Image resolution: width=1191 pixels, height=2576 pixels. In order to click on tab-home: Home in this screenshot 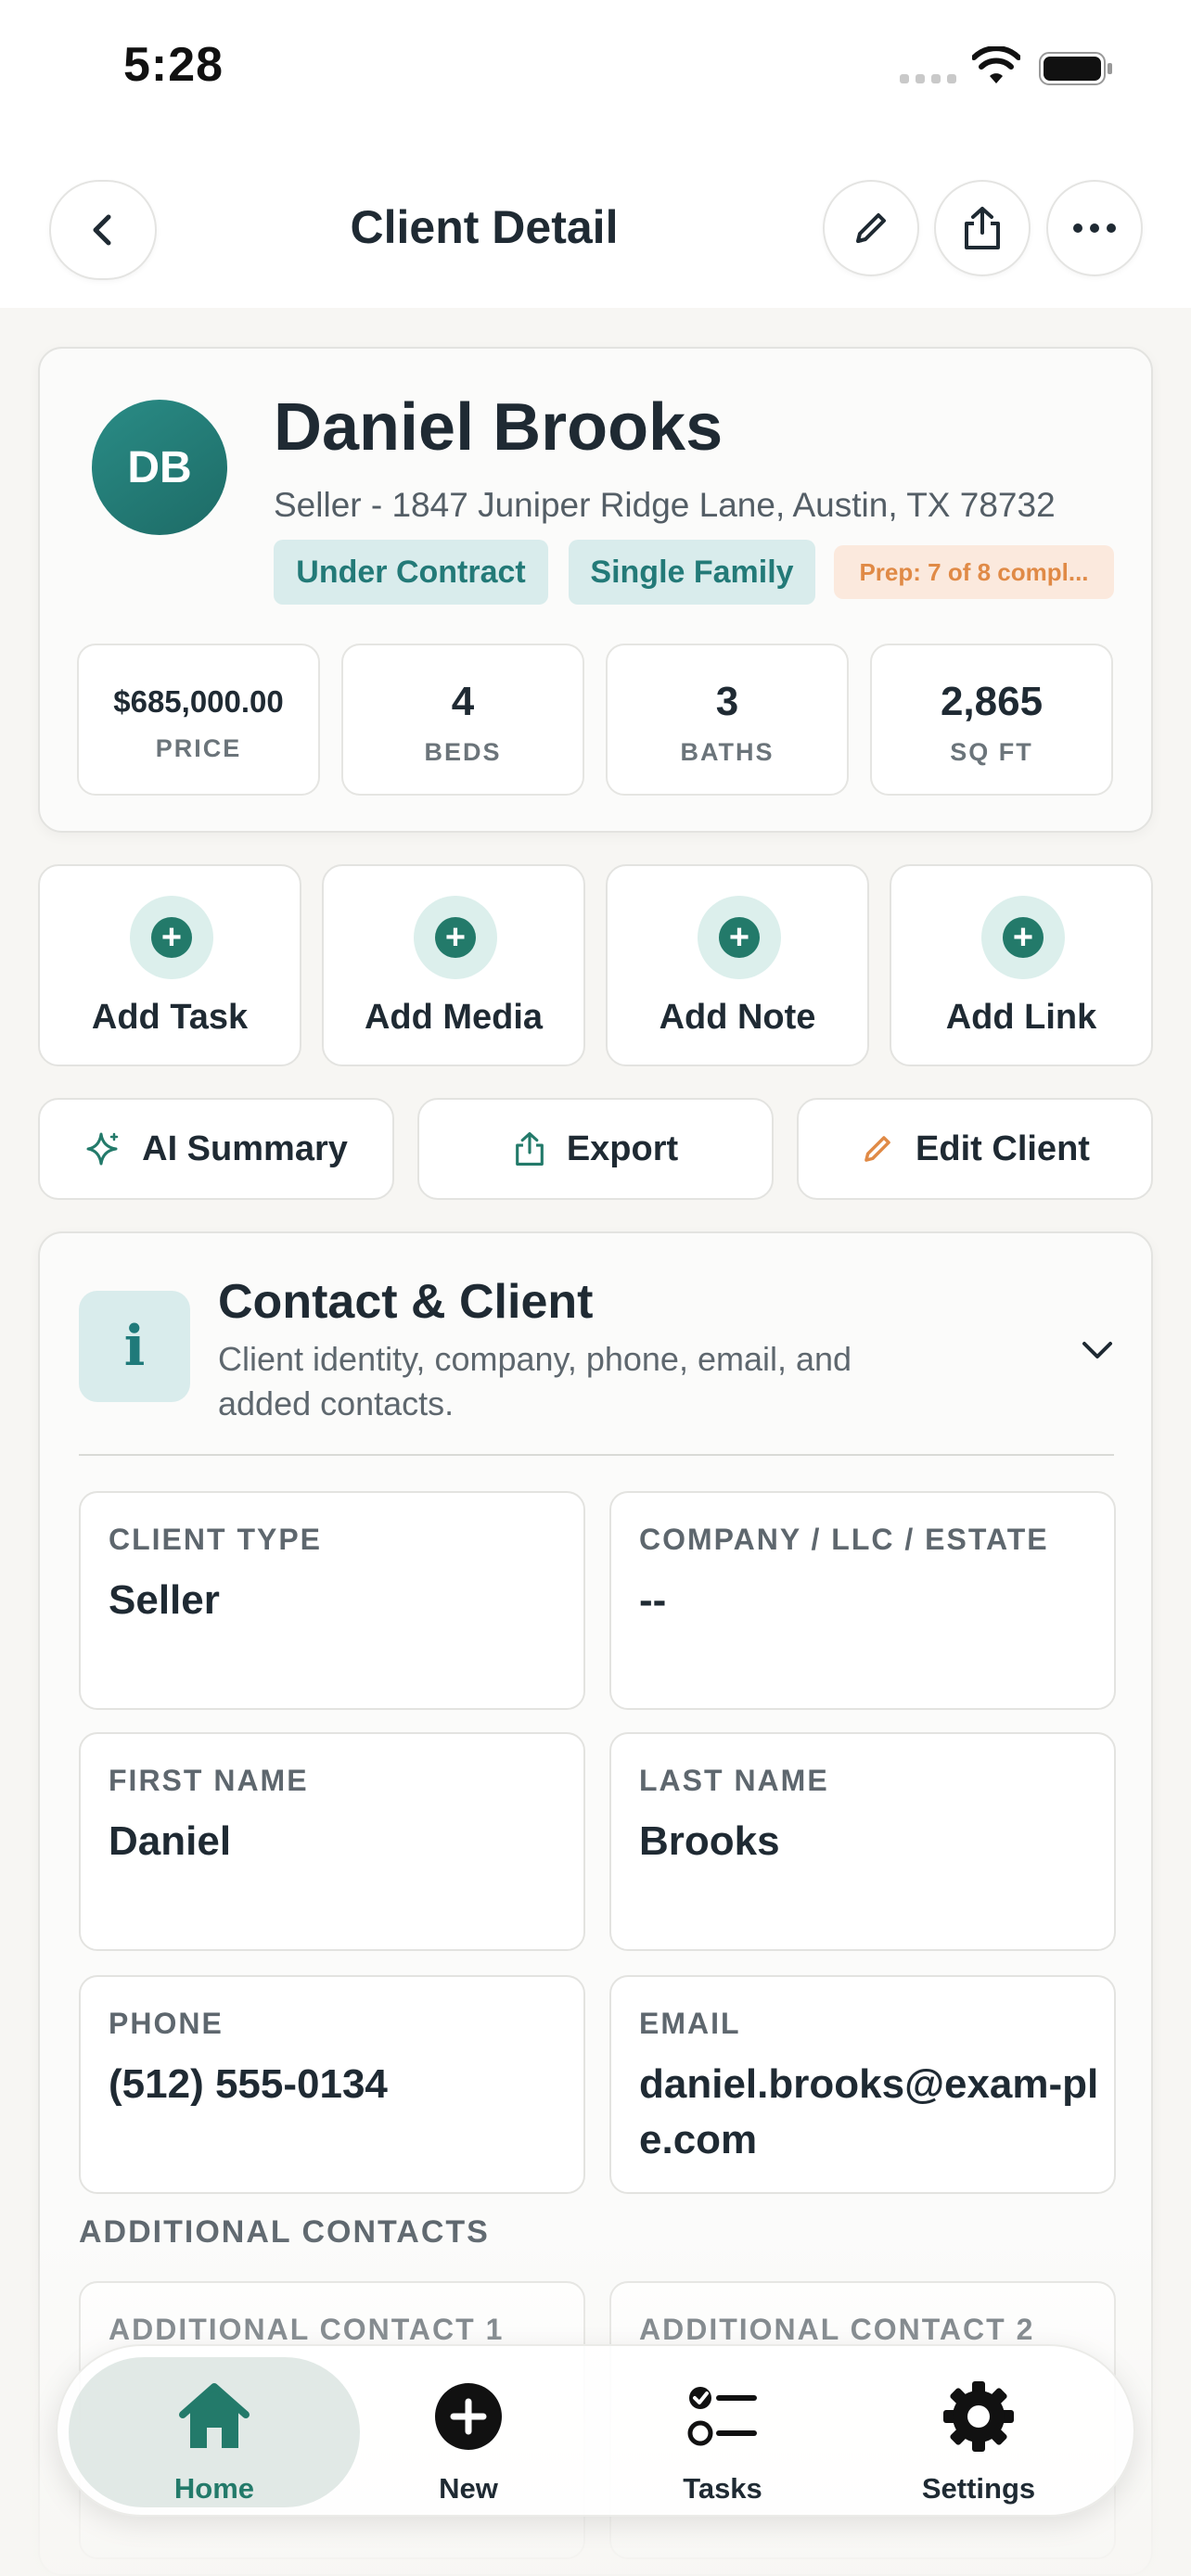, I will do `click(215, 2433)`.